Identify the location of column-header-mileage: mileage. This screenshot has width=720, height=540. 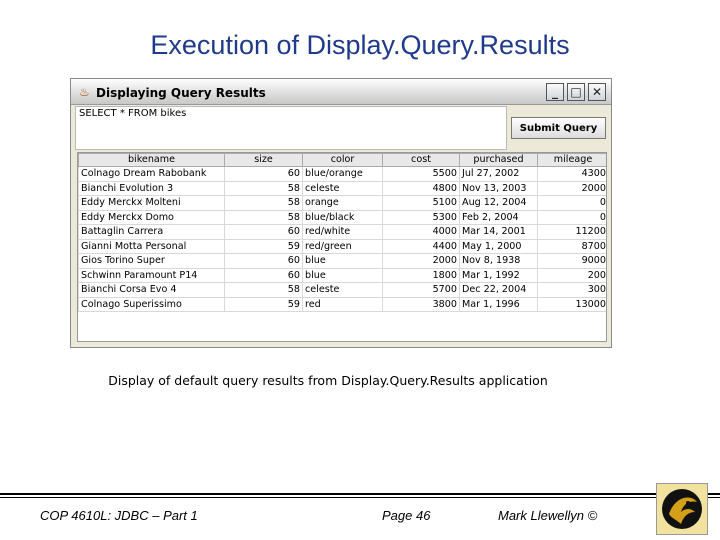
(571, 160).